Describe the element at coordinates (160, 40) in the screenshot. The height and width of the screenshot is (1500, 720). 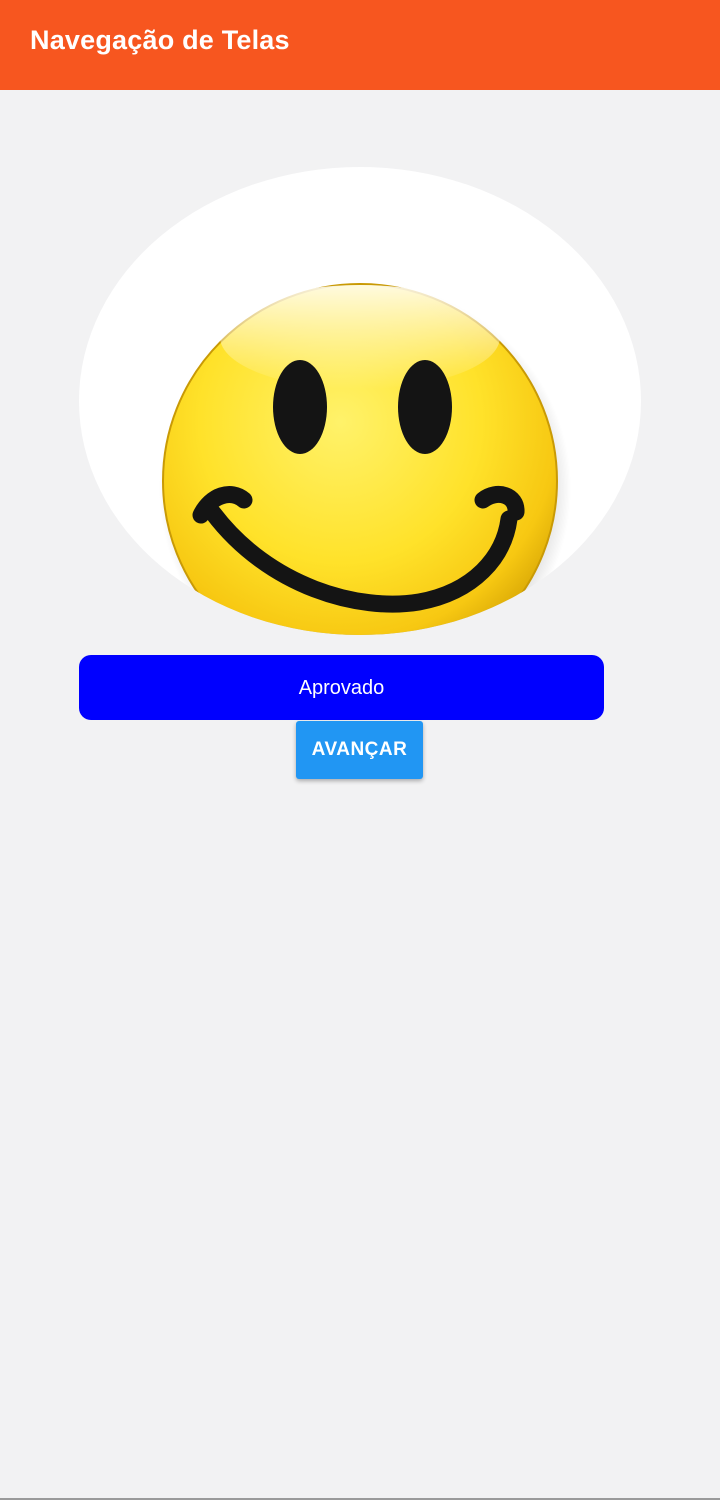
I see `app-title: Navegação de Telas` at that location.